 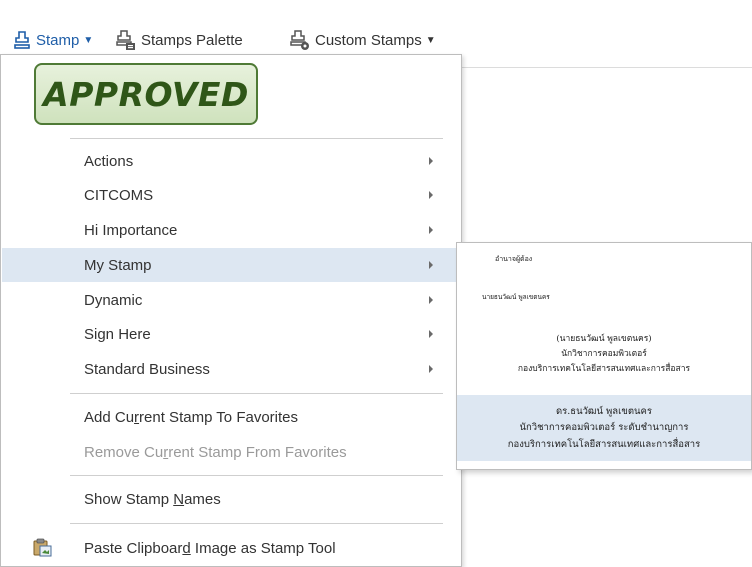 I want to click on menu-item-label: Add Current Stamp To Favorites, so click(x=191, y=417).